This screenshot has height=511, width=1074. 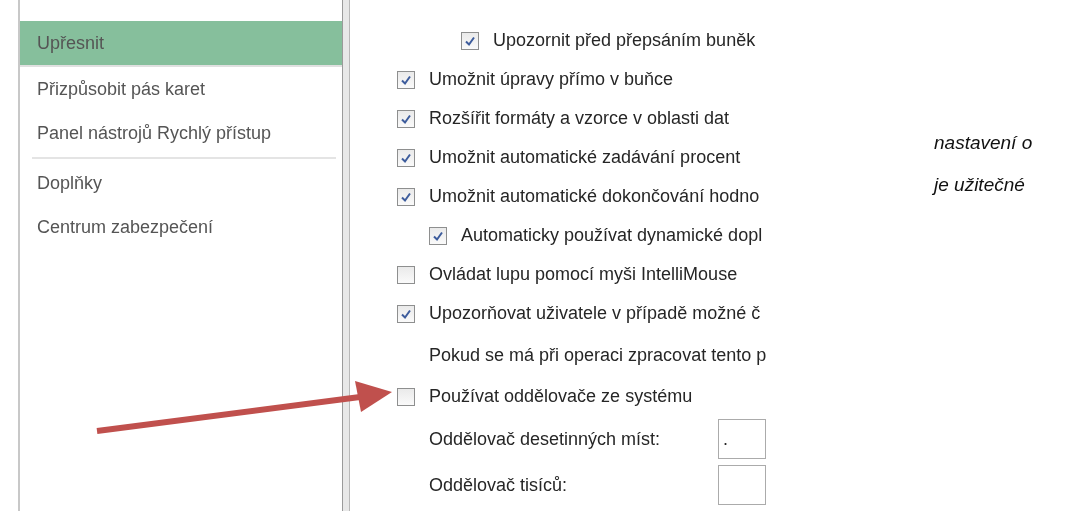 What do you see at coordinates (980, 185) in the screenshot?
I see `note-text: je užitečné` at bounding box center [980, 185].